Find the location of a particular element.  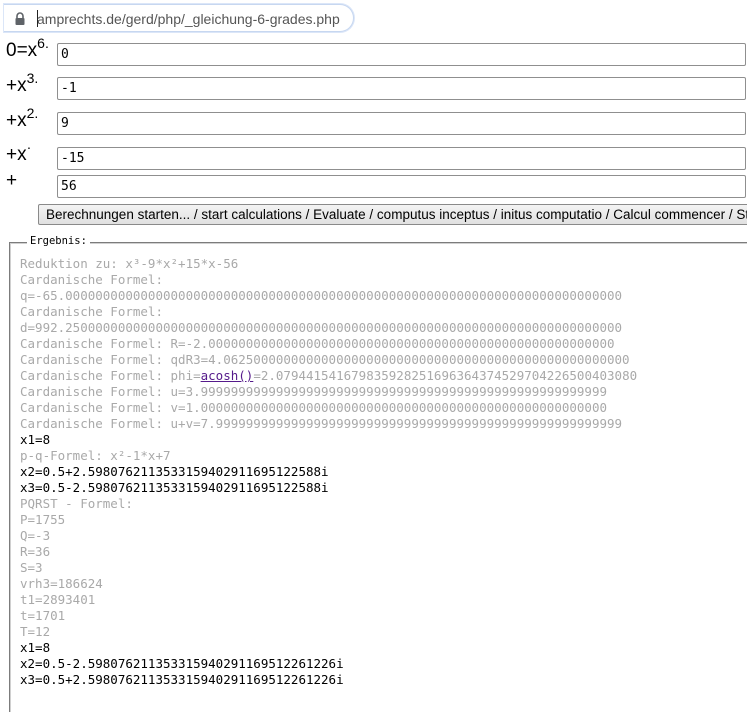

result-line-text: p-q-Formel: x²-1*x+7 is located at coordinates (95, 455).